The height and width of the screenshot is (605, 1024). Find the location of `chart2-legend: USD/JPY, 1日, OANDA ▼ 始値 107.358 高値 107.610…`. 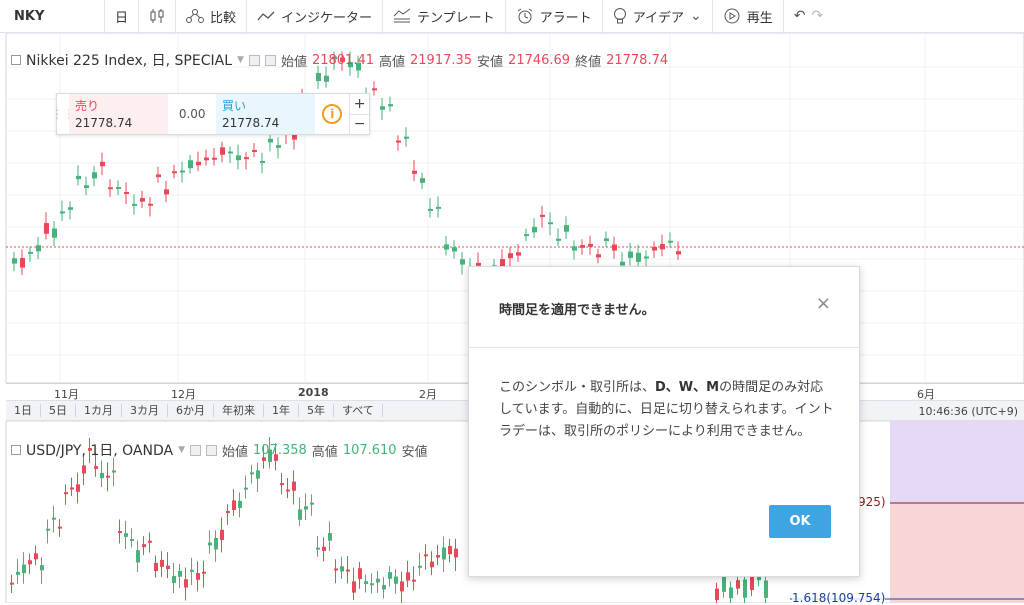

chart2-legend: USD/JPY, 1日, OANDA ▼ 始値 107.358 高値 107.610… is located at coordinates (219, 450).